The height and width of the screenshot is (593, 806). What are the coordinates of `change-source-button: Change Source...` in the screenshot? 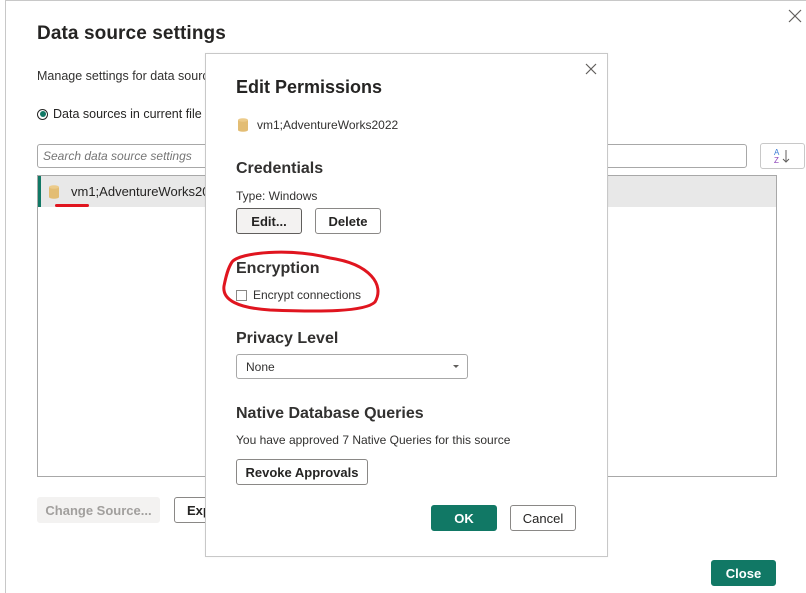 It's located at (98, 510).